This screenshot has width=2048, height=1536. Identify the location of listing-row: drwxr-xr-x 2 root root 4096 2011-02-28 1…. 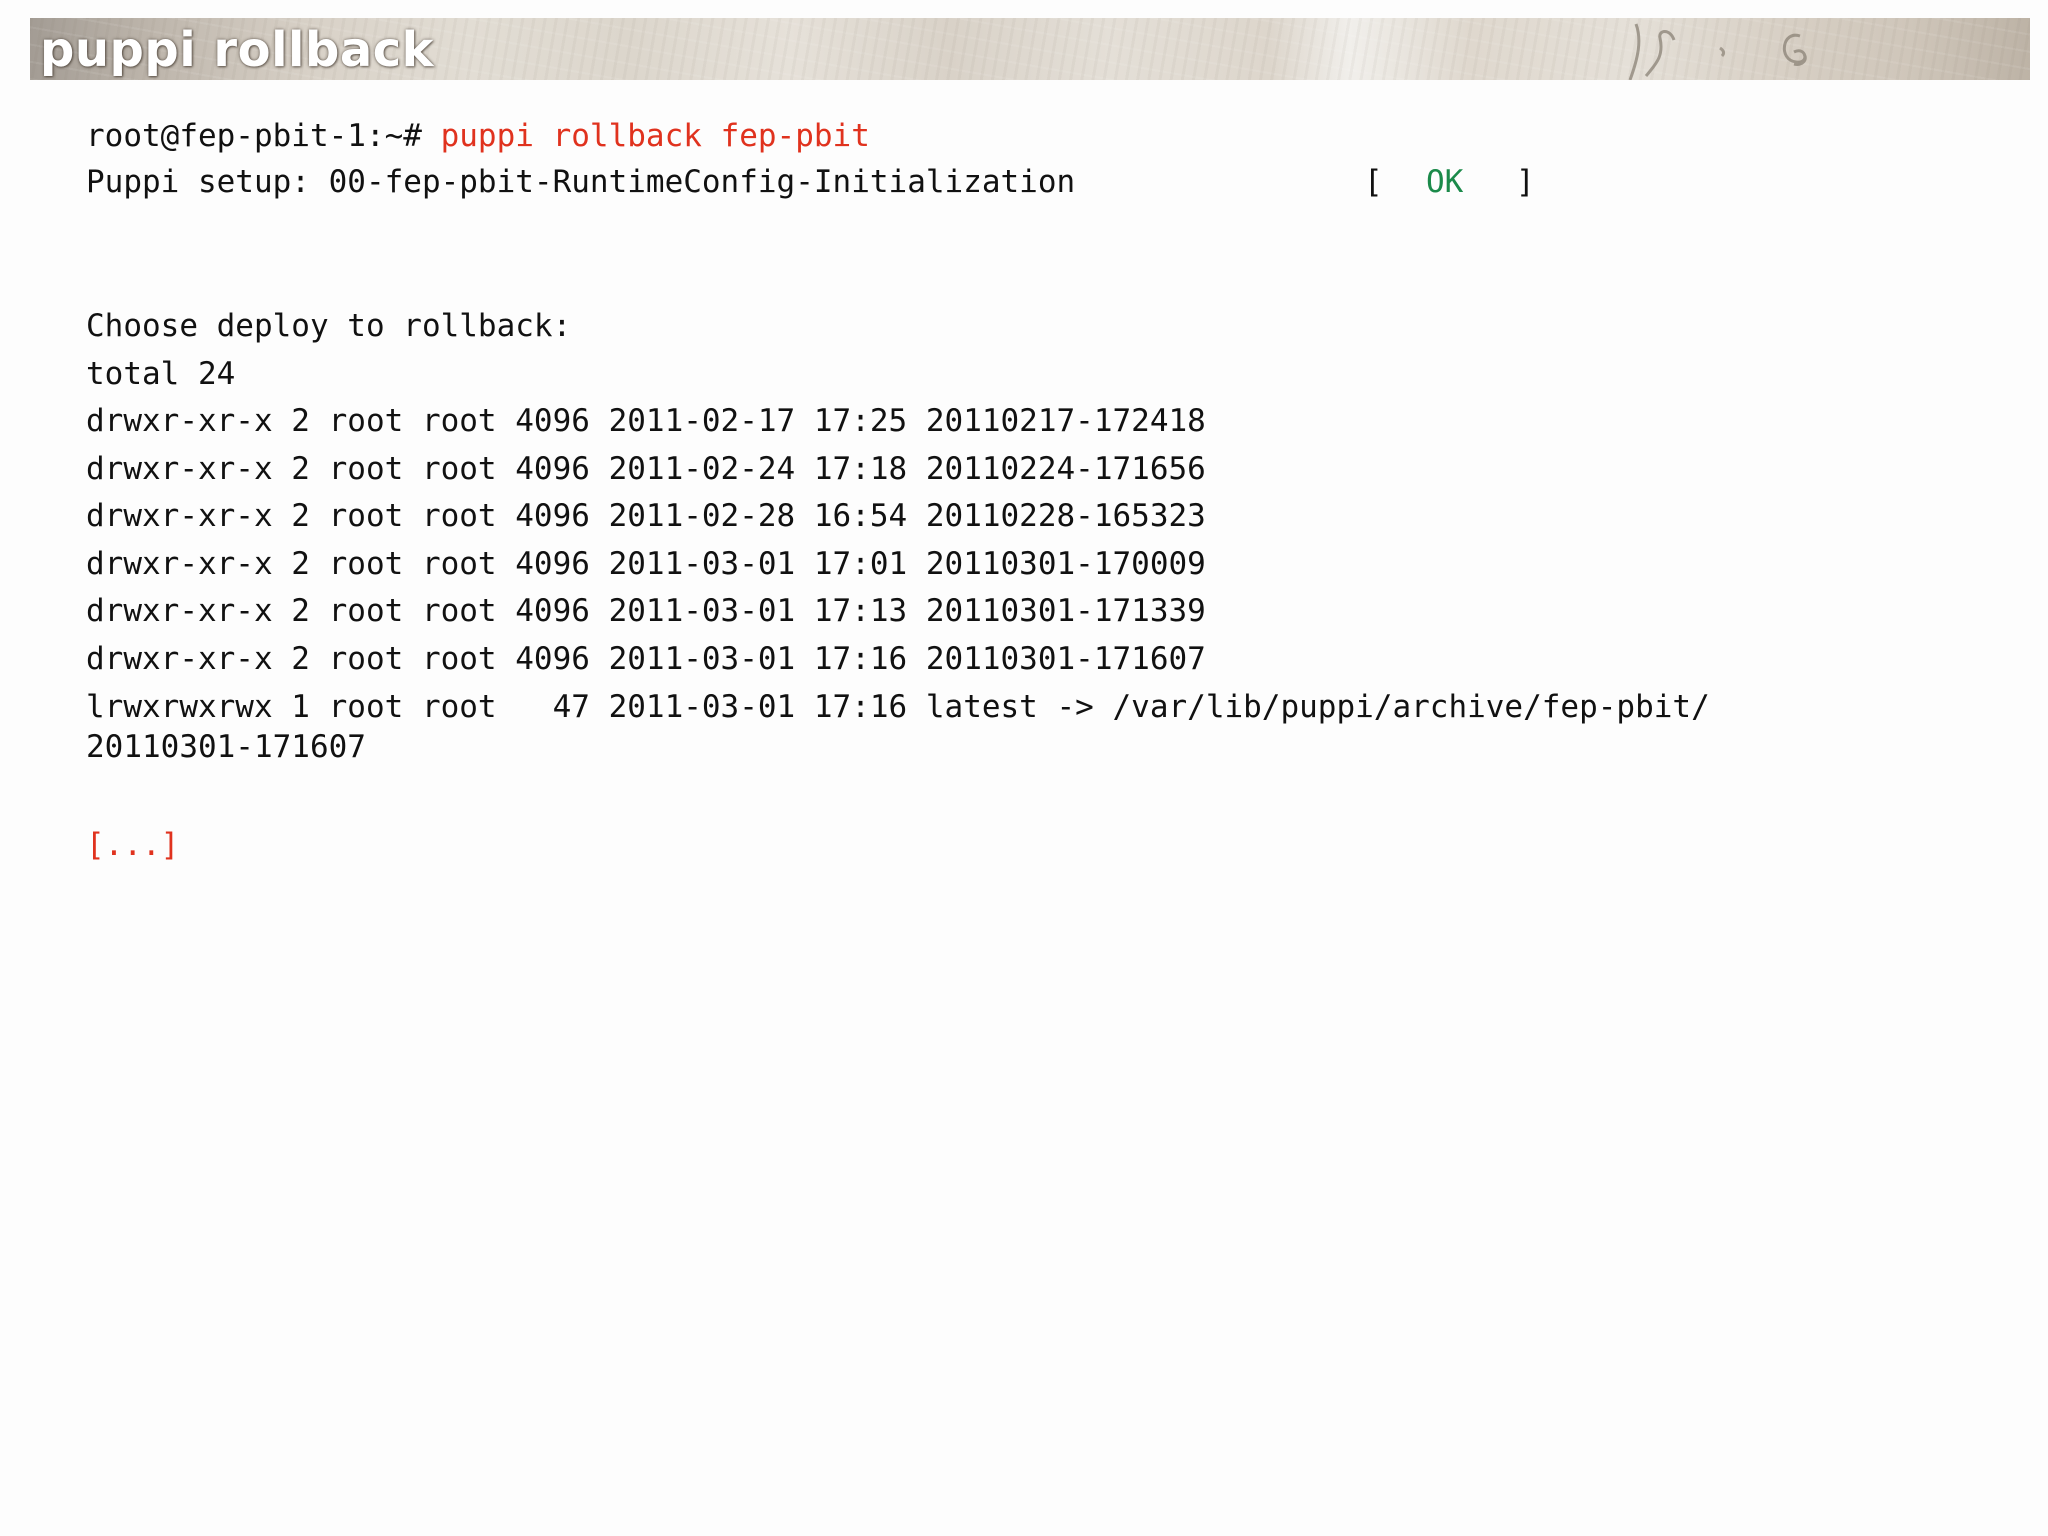
(646, 516).